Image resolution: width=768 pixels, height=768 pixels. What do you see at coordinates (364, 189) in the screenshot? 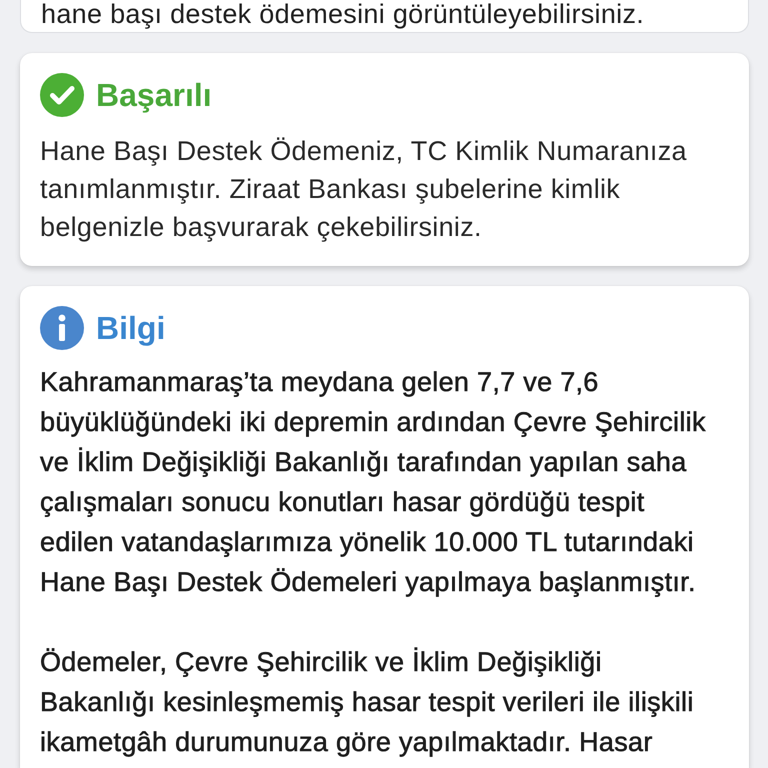
I see `message-text: Hane Başı Destek Ödemeniz, TC Kimlik Numaranıza tanımlanmıştır. Ziraat Bankası şubelerine kimlik belgenizle başvurarak çekebilirsiniz.` at bounding box center [364, 189].